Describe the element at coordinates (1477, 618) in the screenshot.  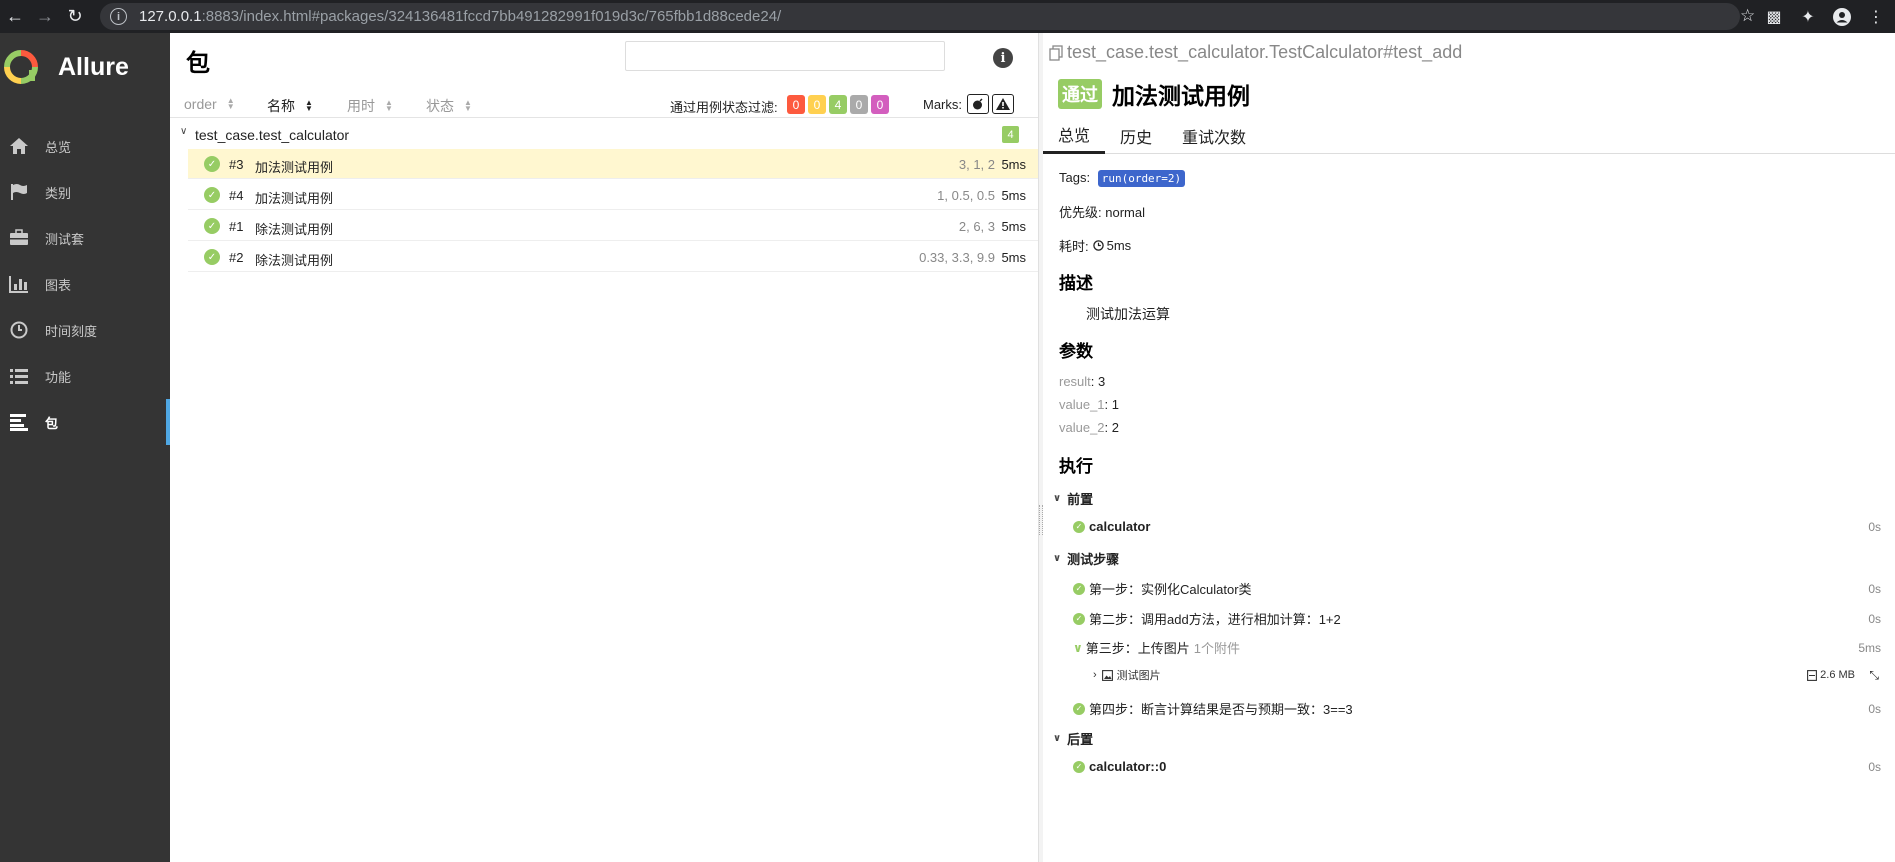
I see `test-step: ✓ 第二步：调用add方法，进行相加计算：1+2 0s` at that location.